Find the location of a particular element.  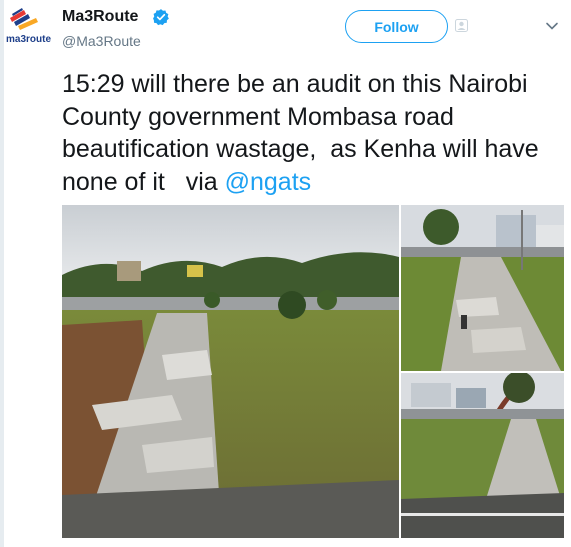

photo-2-image is located at coordinates (482, 288).